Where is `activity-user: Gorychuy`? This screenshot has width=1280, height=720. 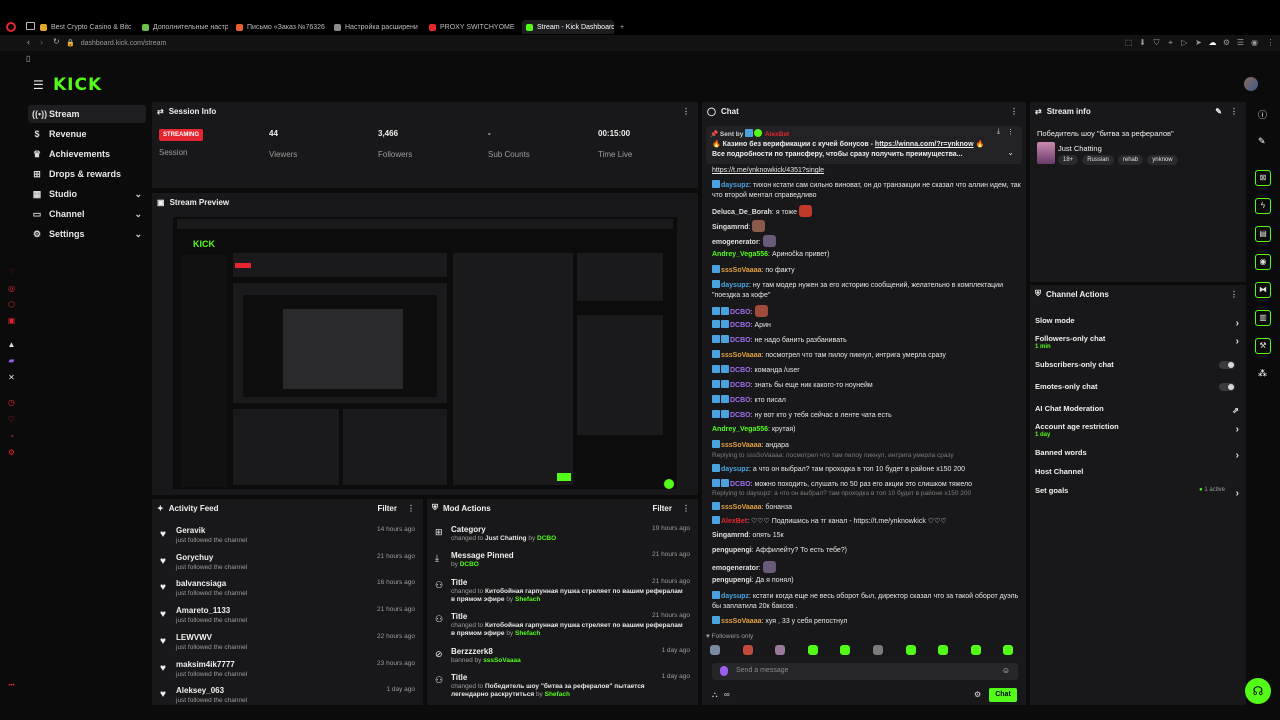 activity-user: Gorychuy is located at coordinates (194, 557).